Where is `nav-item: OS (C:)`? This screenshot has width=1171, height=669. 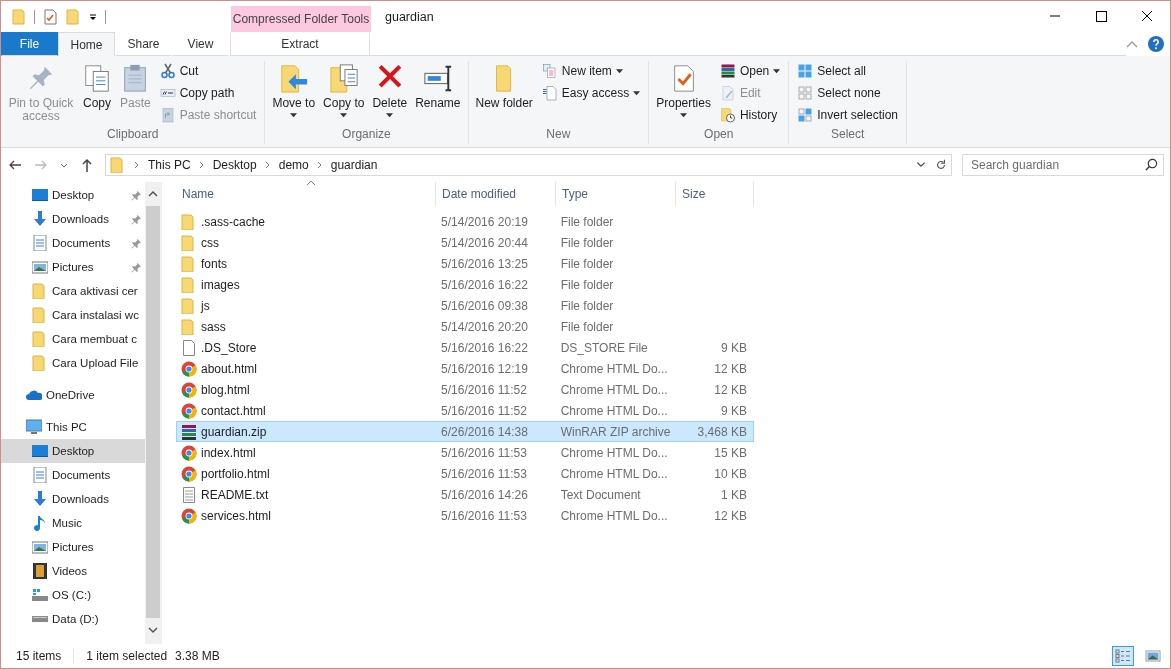 nav-item: OS (C:) is located at coordinates (73, 595).